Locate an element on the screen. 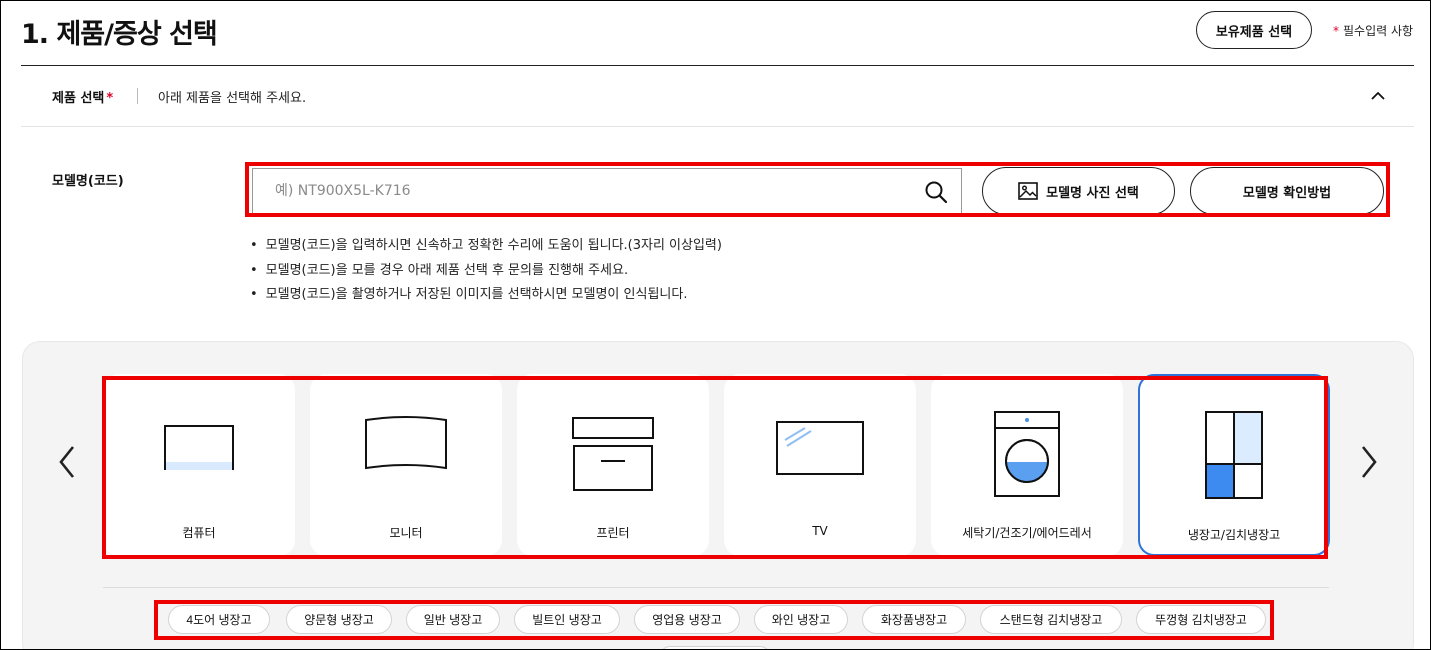 This screenshot has height=650, width=1431. category-card-tv: TV is located at coordinates (820, 465).